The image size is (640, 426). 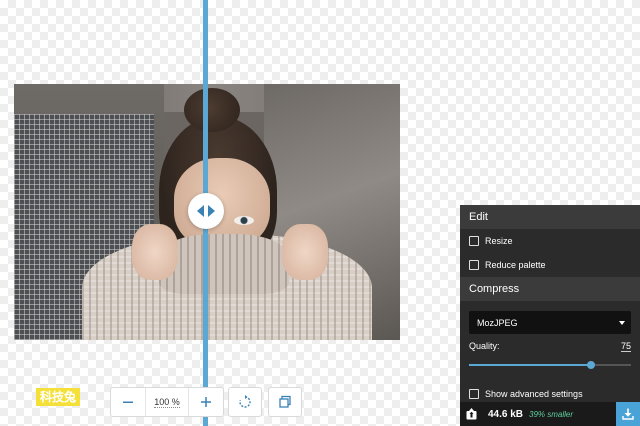 I want to click on compression-method-select: MozJPEG, so click(x=550, y=322).